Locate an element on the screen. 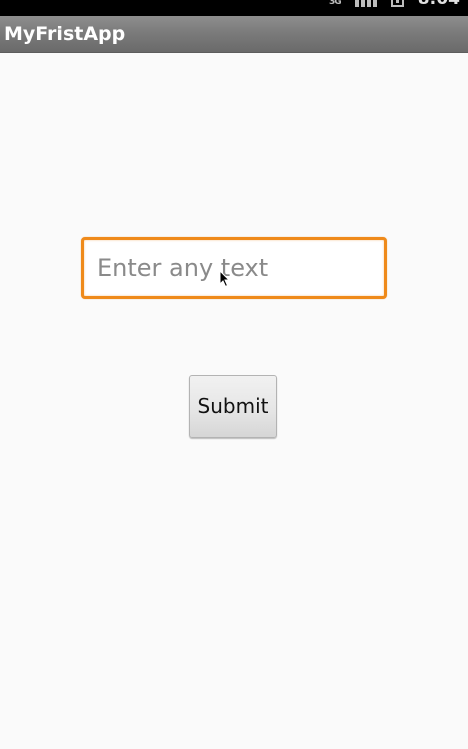 The height and width of the screenshot is (749, 468). network-type-icon: 3G is located at coordinates (335, 3).